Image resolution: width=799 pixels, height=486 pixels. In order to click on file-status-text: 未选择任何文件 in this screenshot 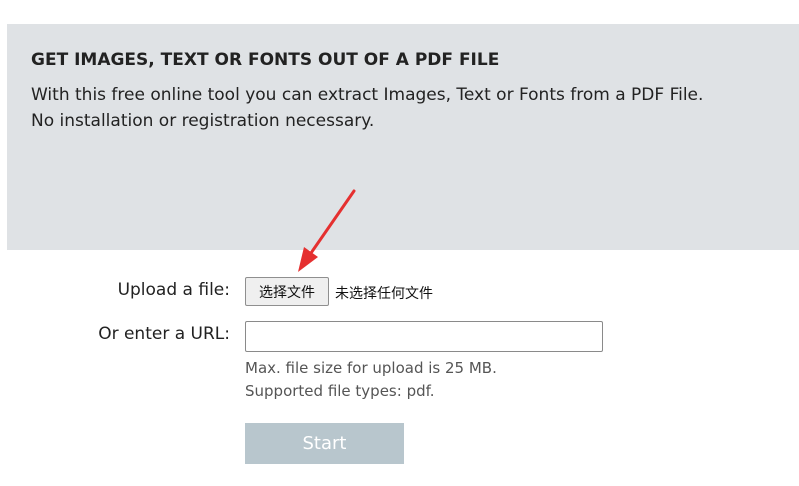, I will do `click(384, 294)`.